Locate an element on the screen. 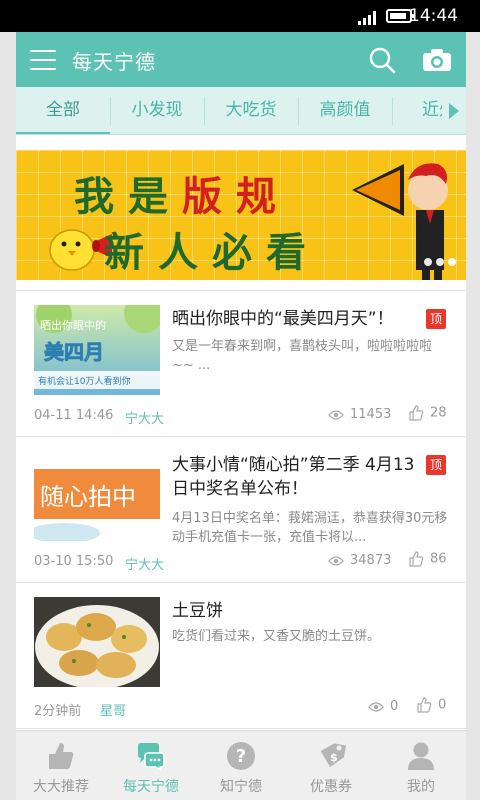  post-thumbnail: 晒出你眼中的 美四月 有机会让10万人看到你 is located at coordinates (97, 350).